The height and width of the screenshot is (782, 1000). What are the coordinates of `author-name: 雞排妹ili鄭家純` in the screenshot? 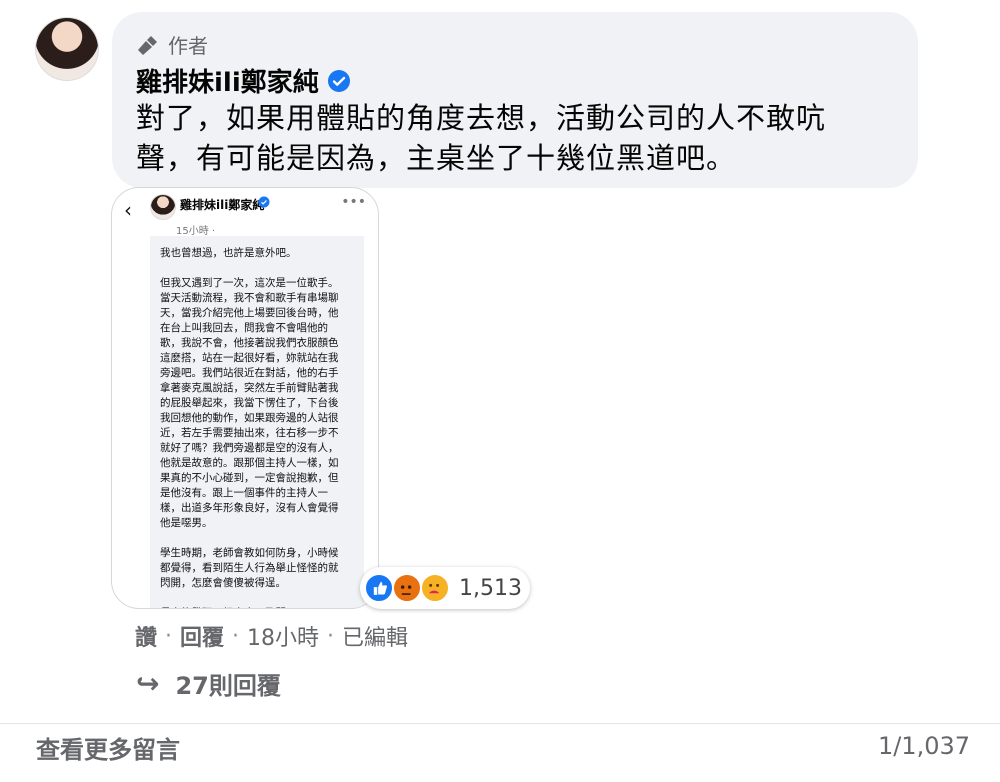 It's located at (227, 80).